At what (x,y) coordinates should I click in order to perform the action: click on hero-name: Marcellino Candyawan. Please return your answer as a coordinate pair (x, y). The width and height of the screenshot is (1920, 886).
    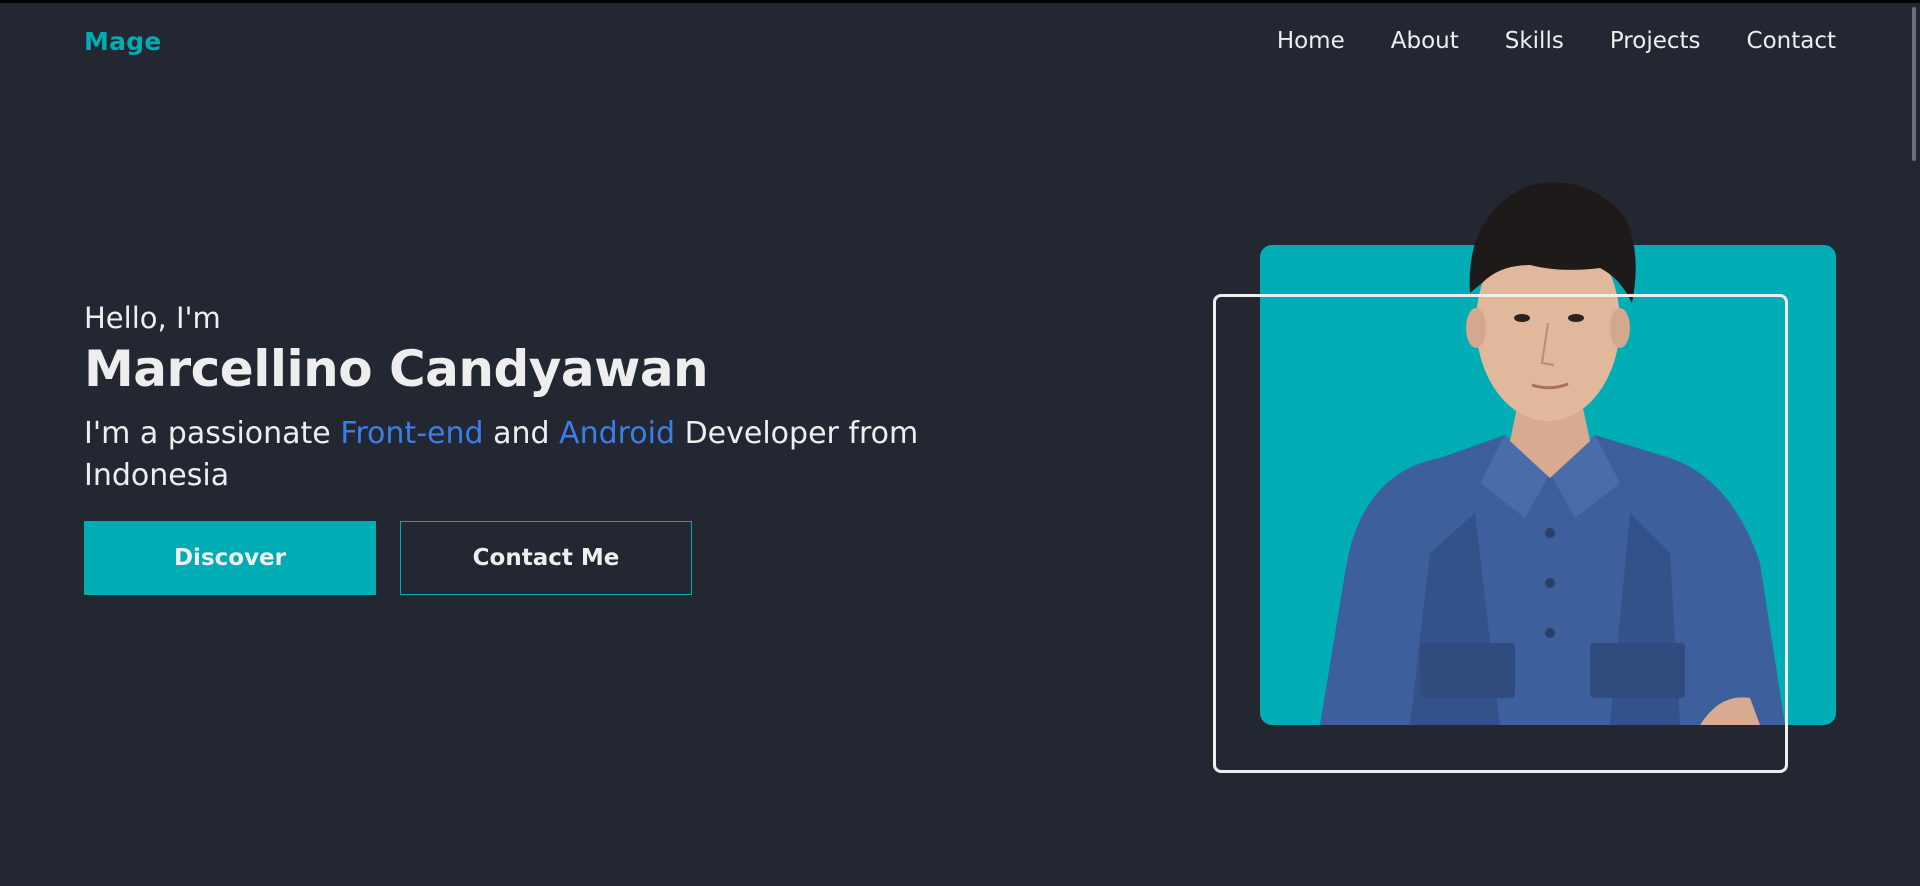
    Looking at the image, I should click on (396, 369).